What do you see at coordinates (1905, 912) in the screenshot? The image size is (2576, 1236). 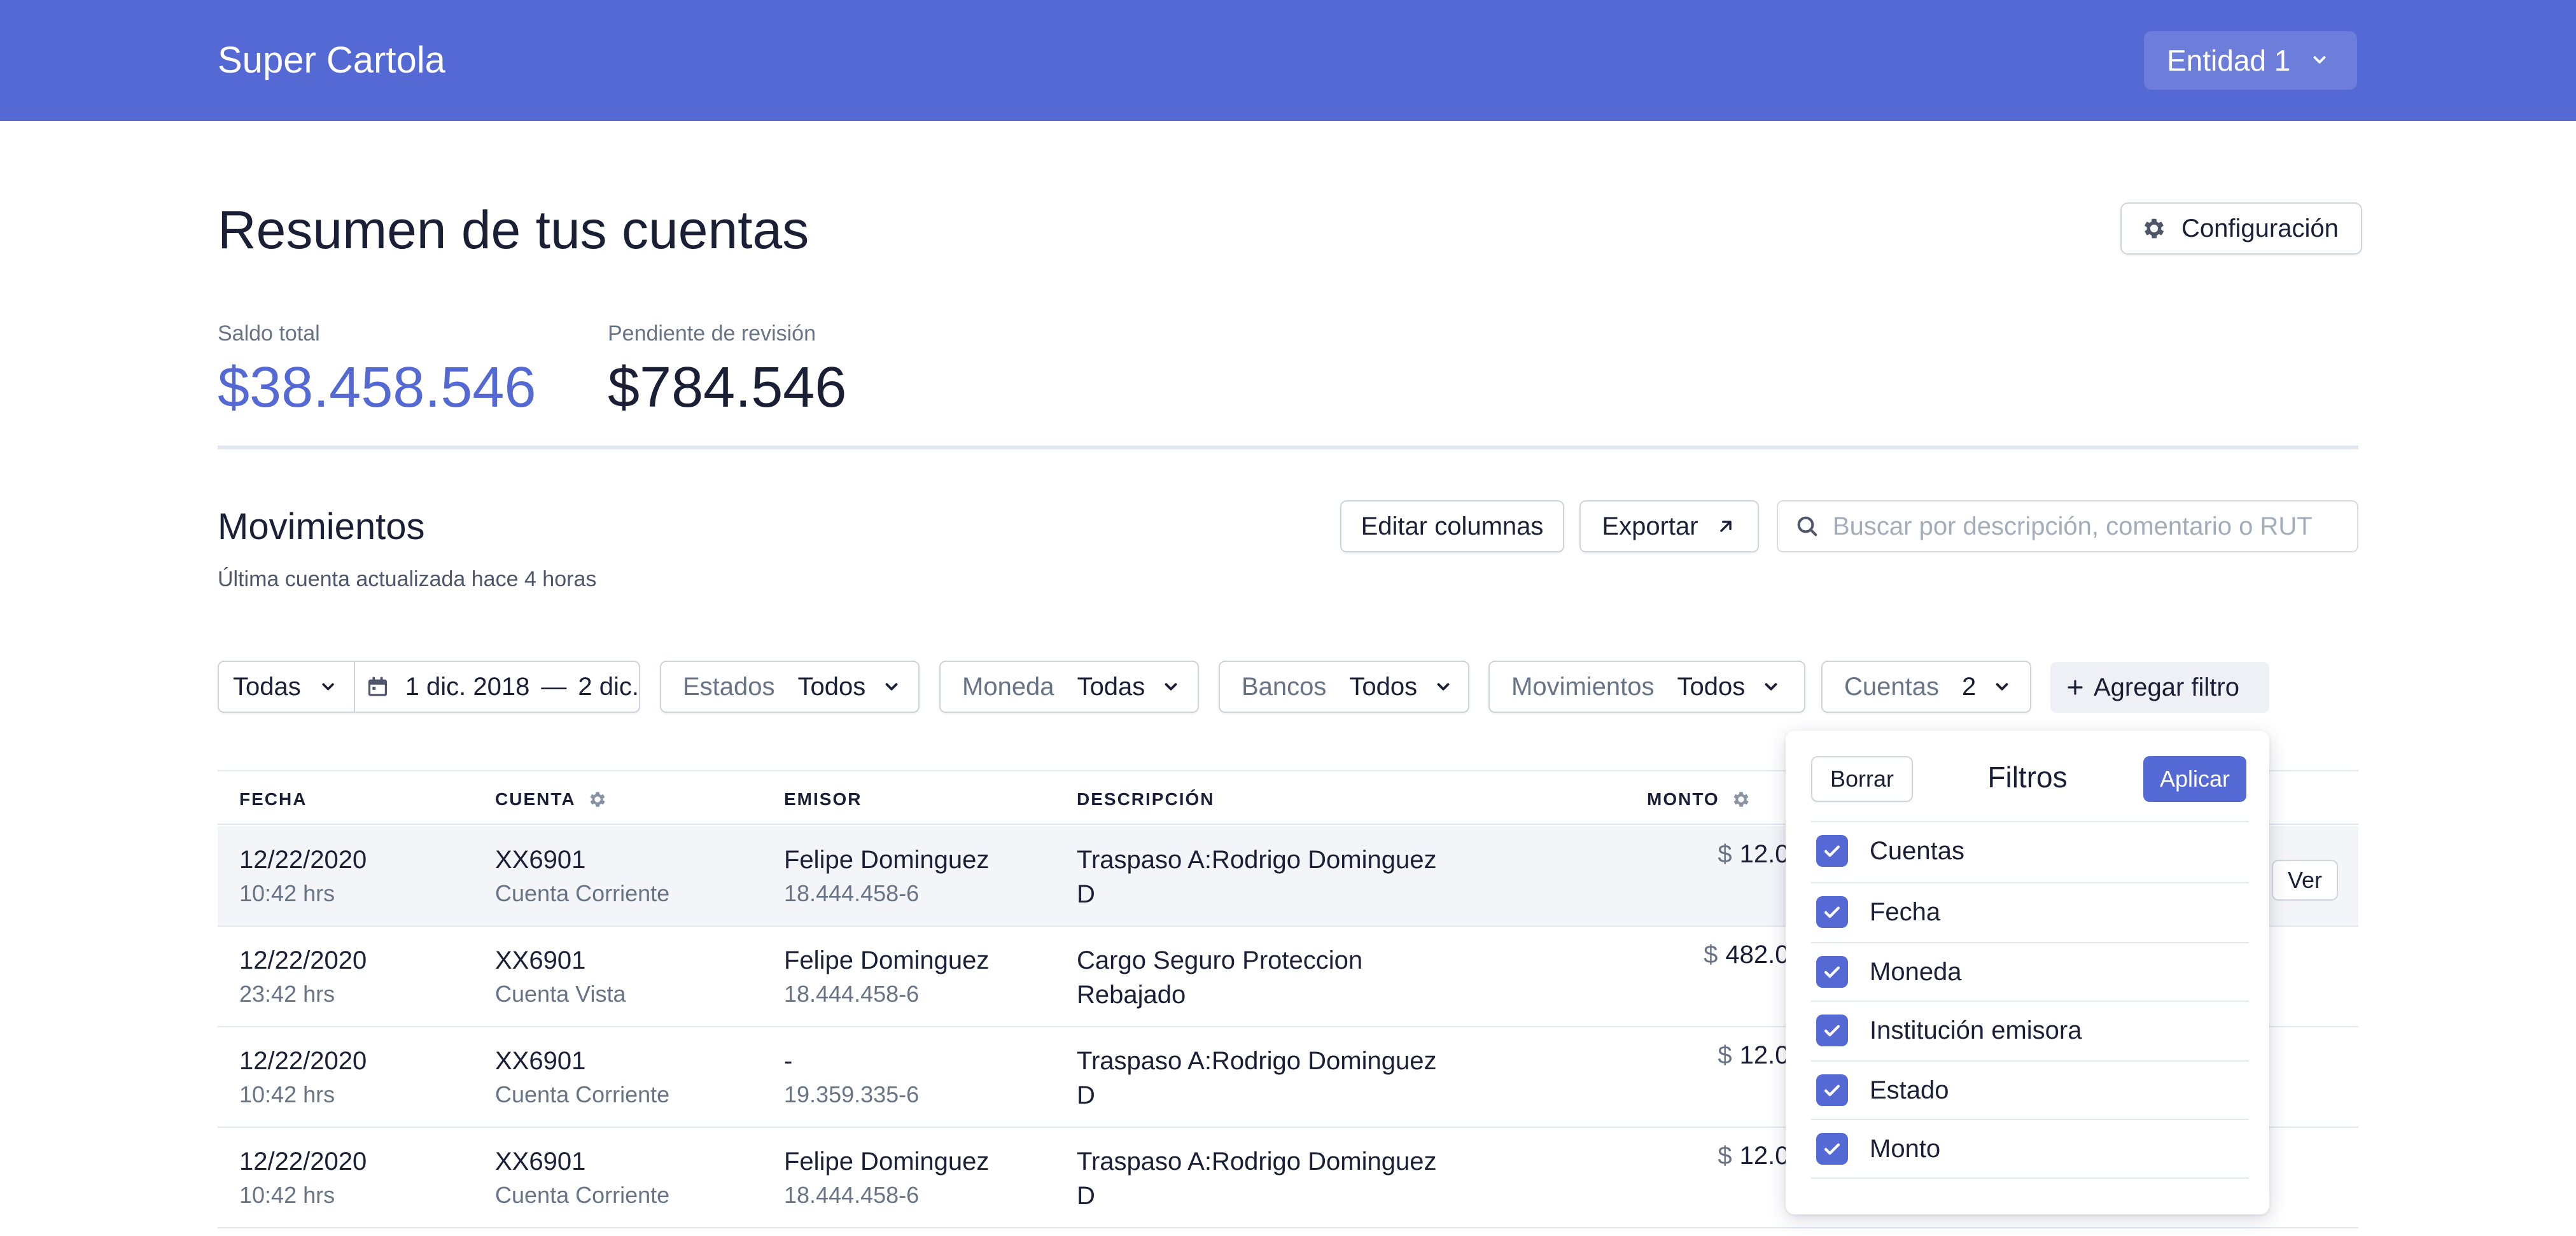 I see `filter-option-label: Fecha` at bounding box center [1905, 912].